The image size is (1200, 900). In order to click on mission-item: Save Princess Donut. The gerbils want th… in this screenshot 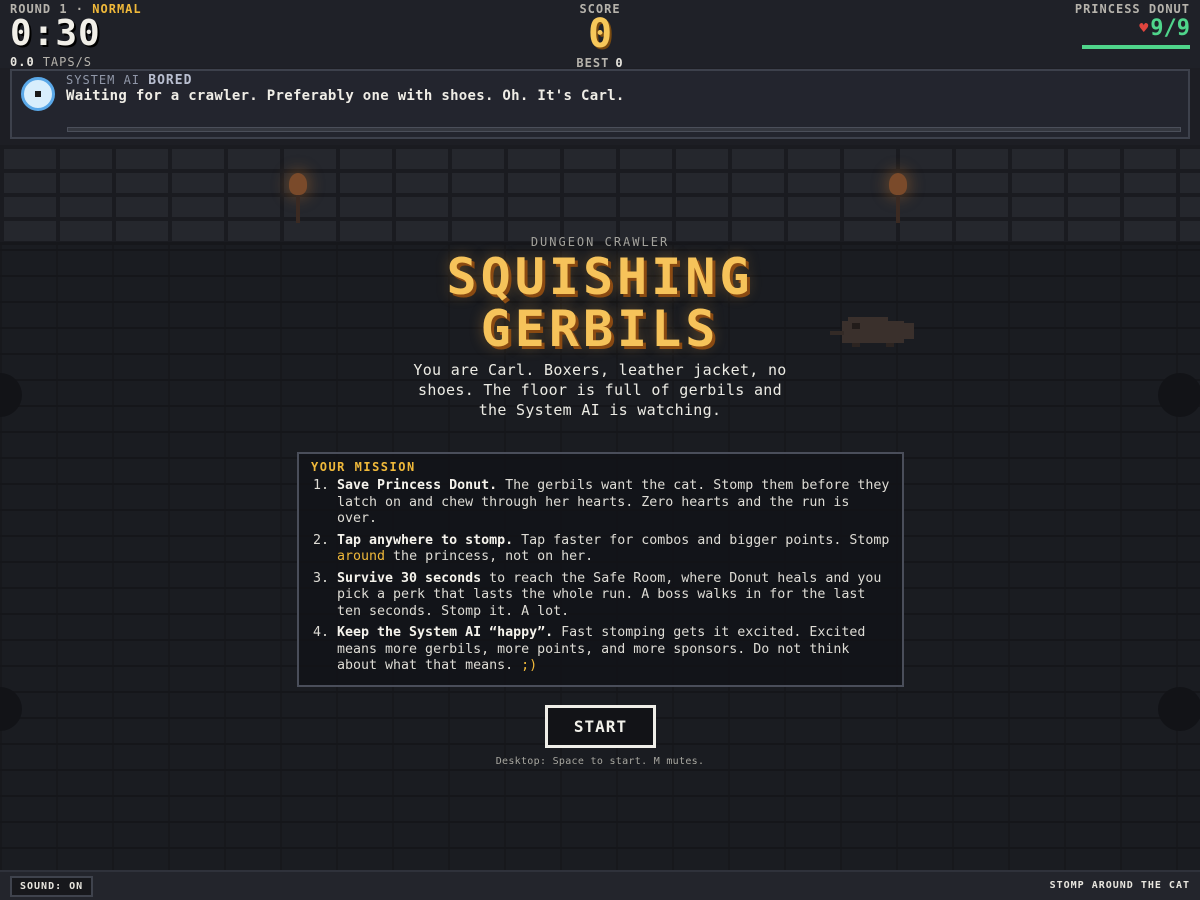, I will do `click(613, 503)`.